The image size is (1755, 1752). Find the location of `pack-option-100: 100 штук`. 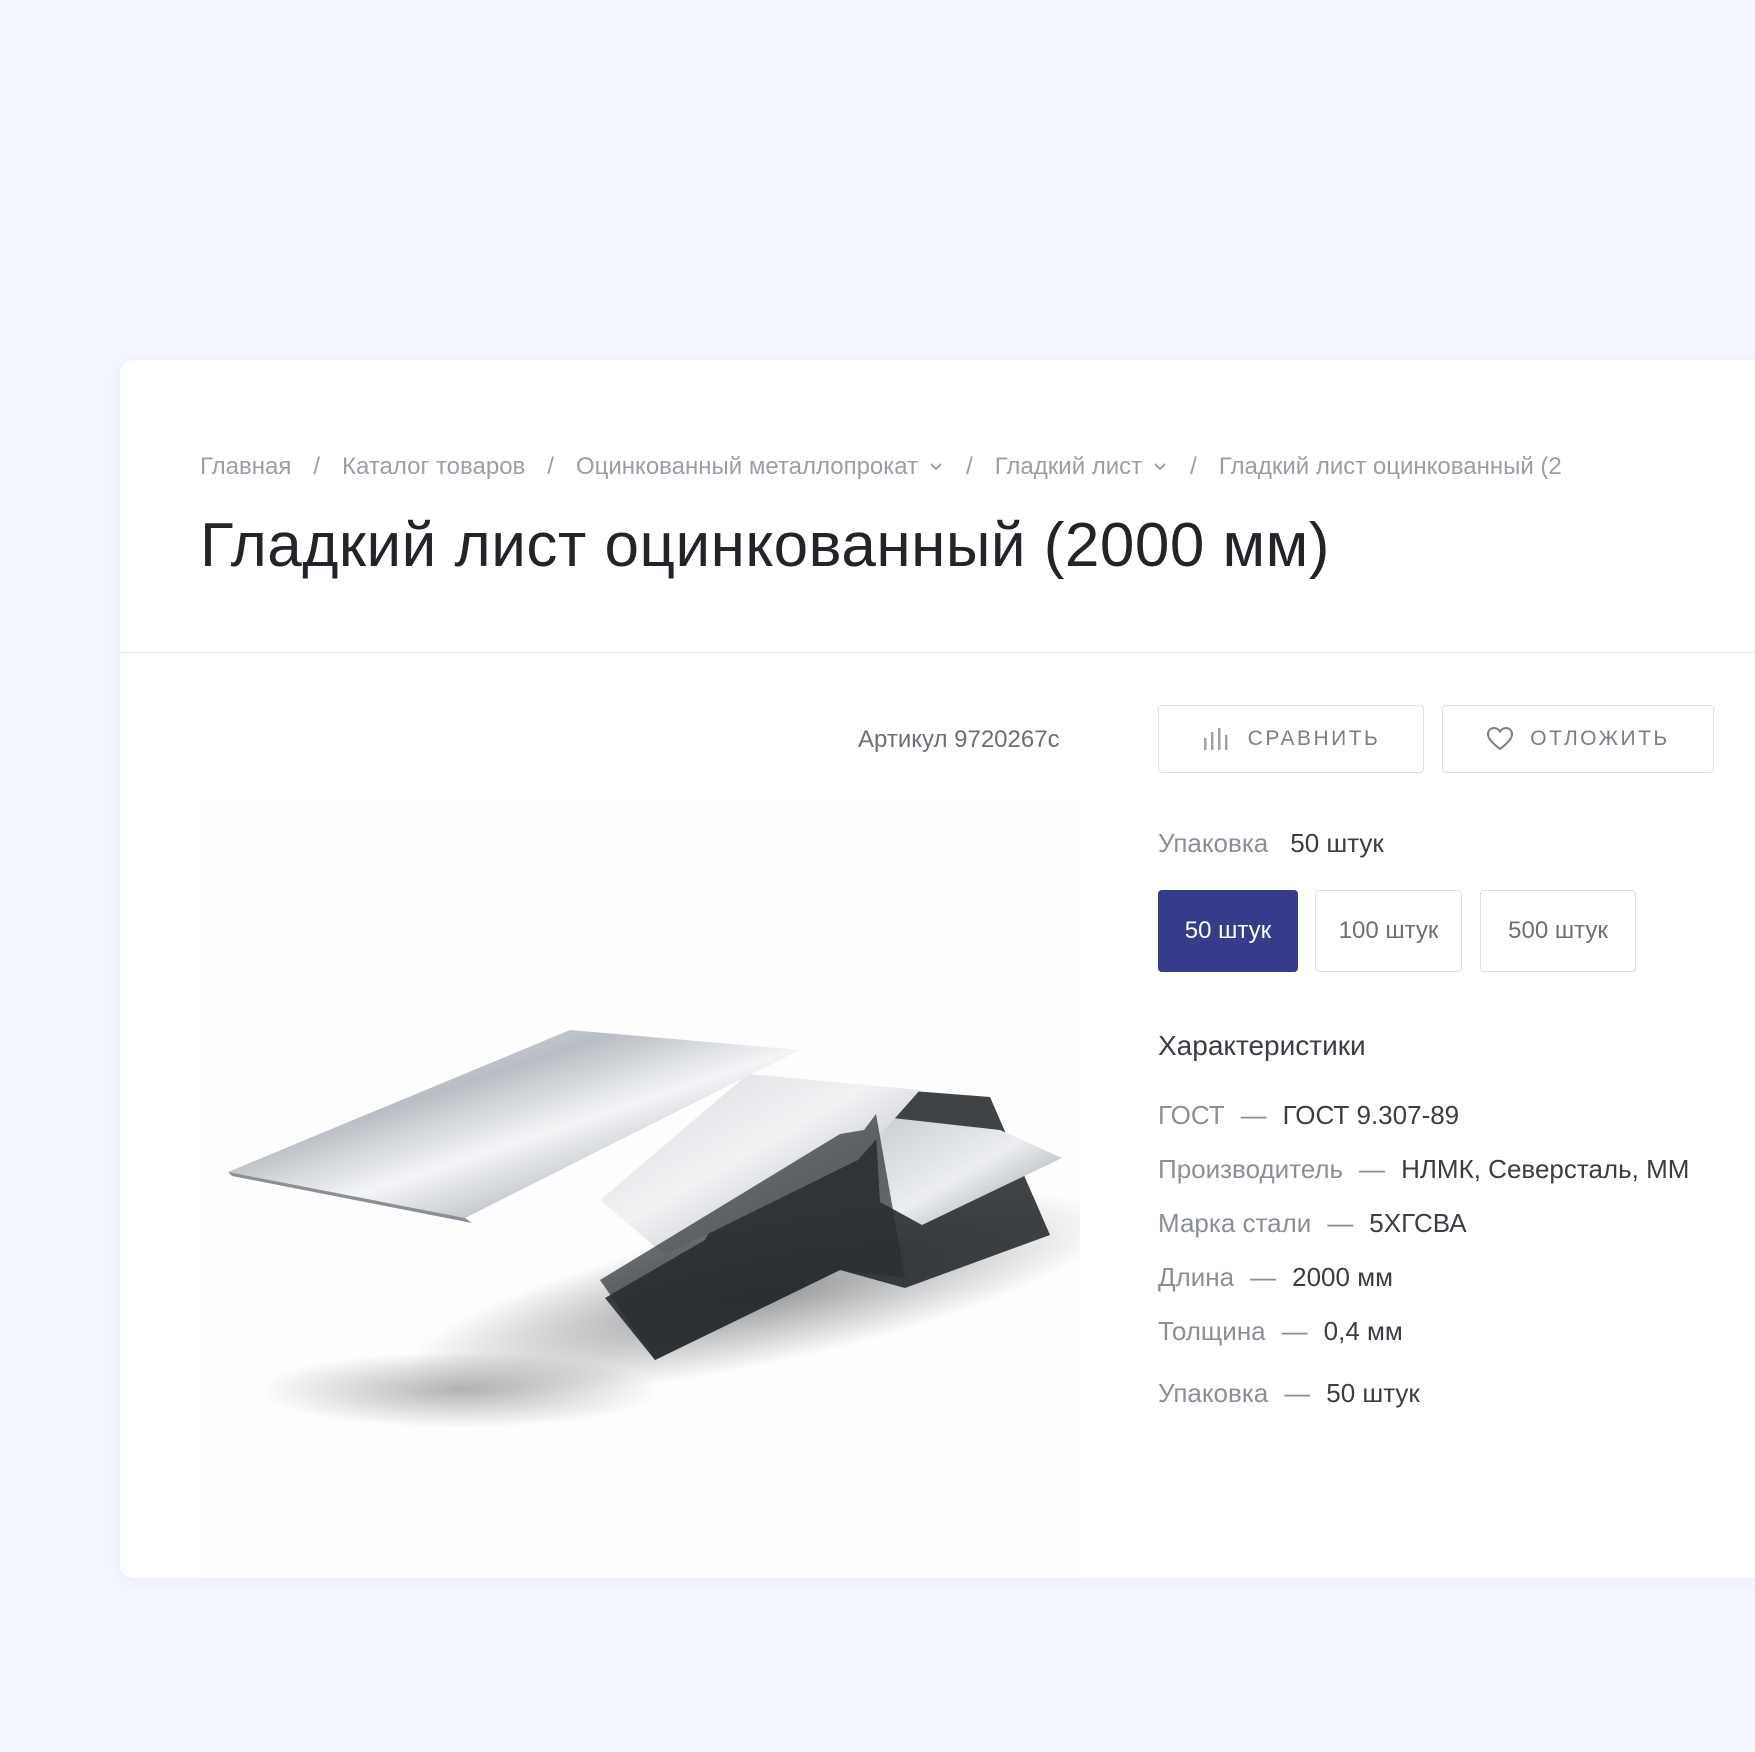

pack-option-100: 100 штук is located at coordinates (1388, 931).